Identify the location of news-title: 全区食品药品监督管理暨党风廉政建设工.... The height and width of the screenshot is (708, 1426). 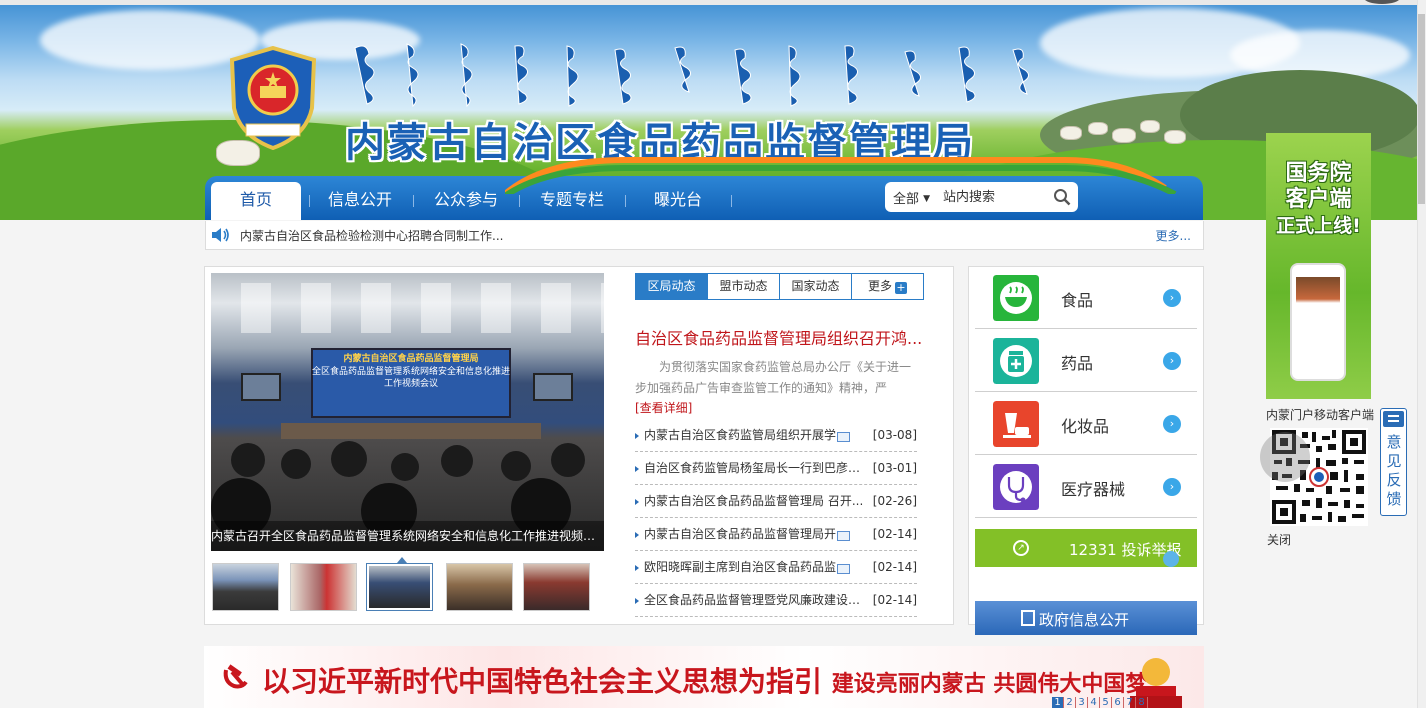
(754, 600).